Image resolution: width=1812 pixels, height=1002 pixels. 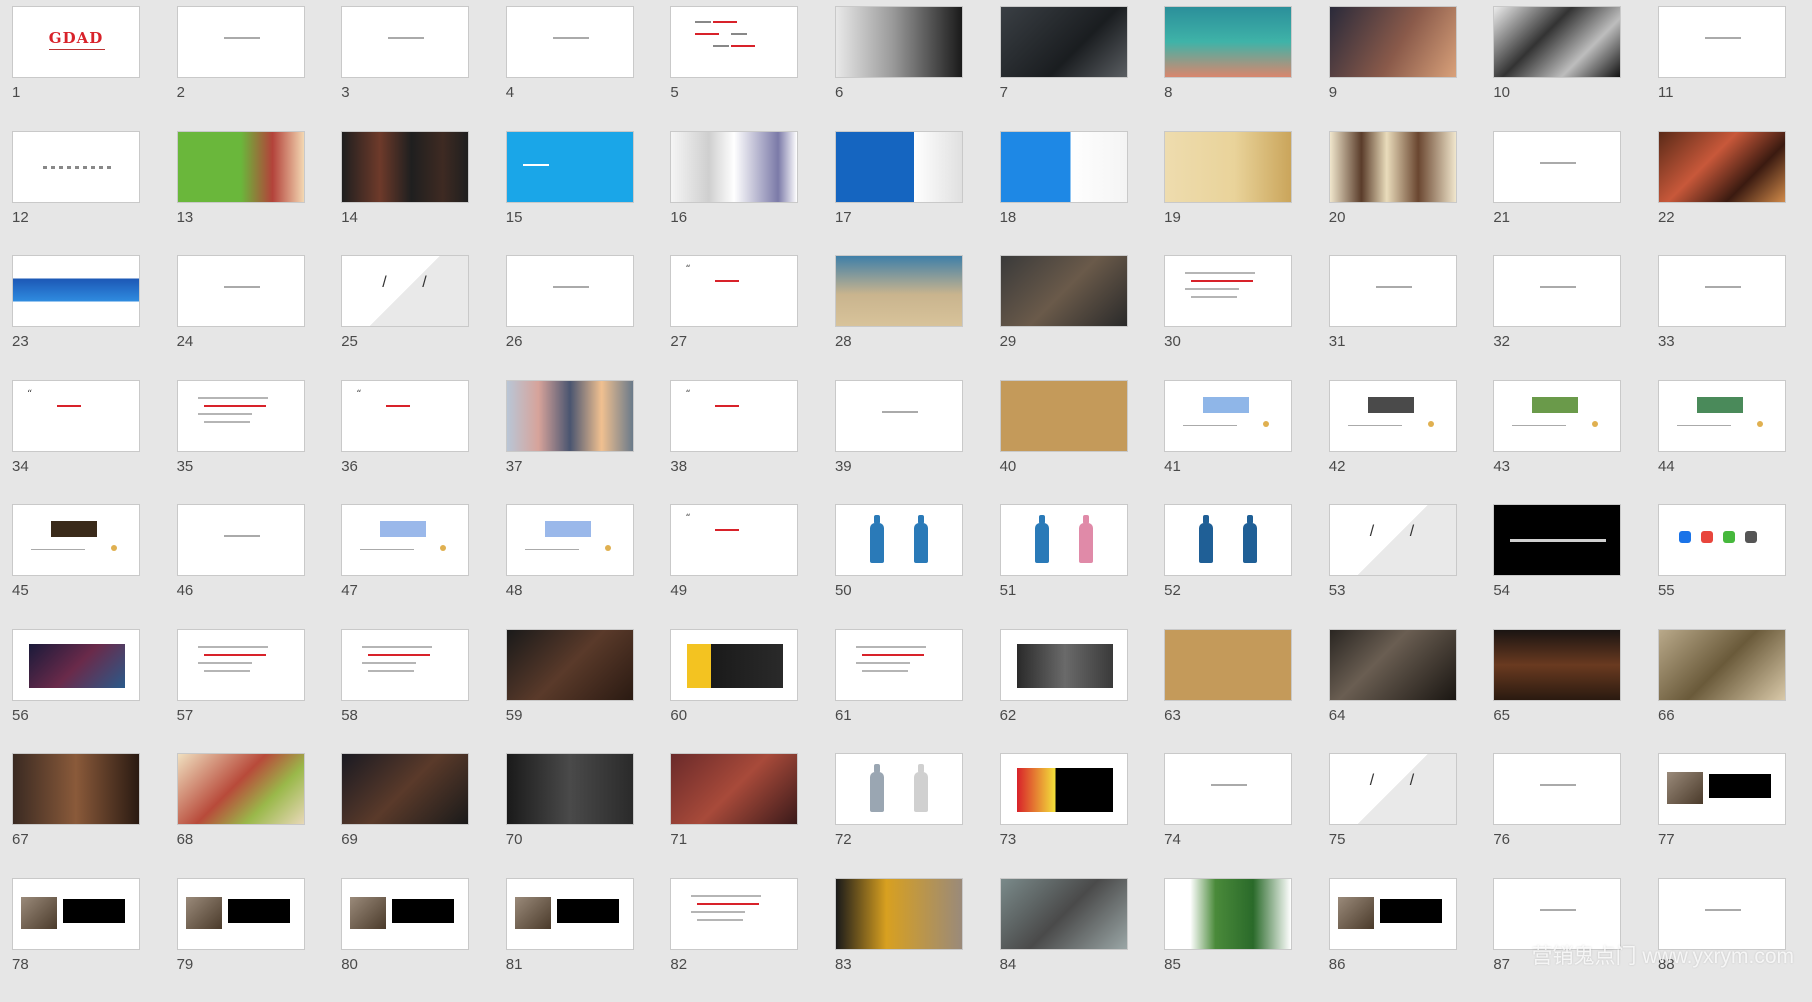 I want to click on slide-cell: 61, so click(x=917, y=691).